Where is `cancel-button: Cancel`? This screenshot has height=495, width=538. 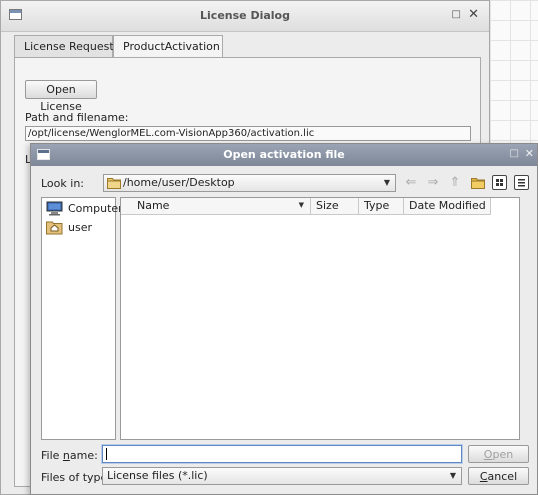 cancel-button: Cancel is located at coordinates (498, 476).